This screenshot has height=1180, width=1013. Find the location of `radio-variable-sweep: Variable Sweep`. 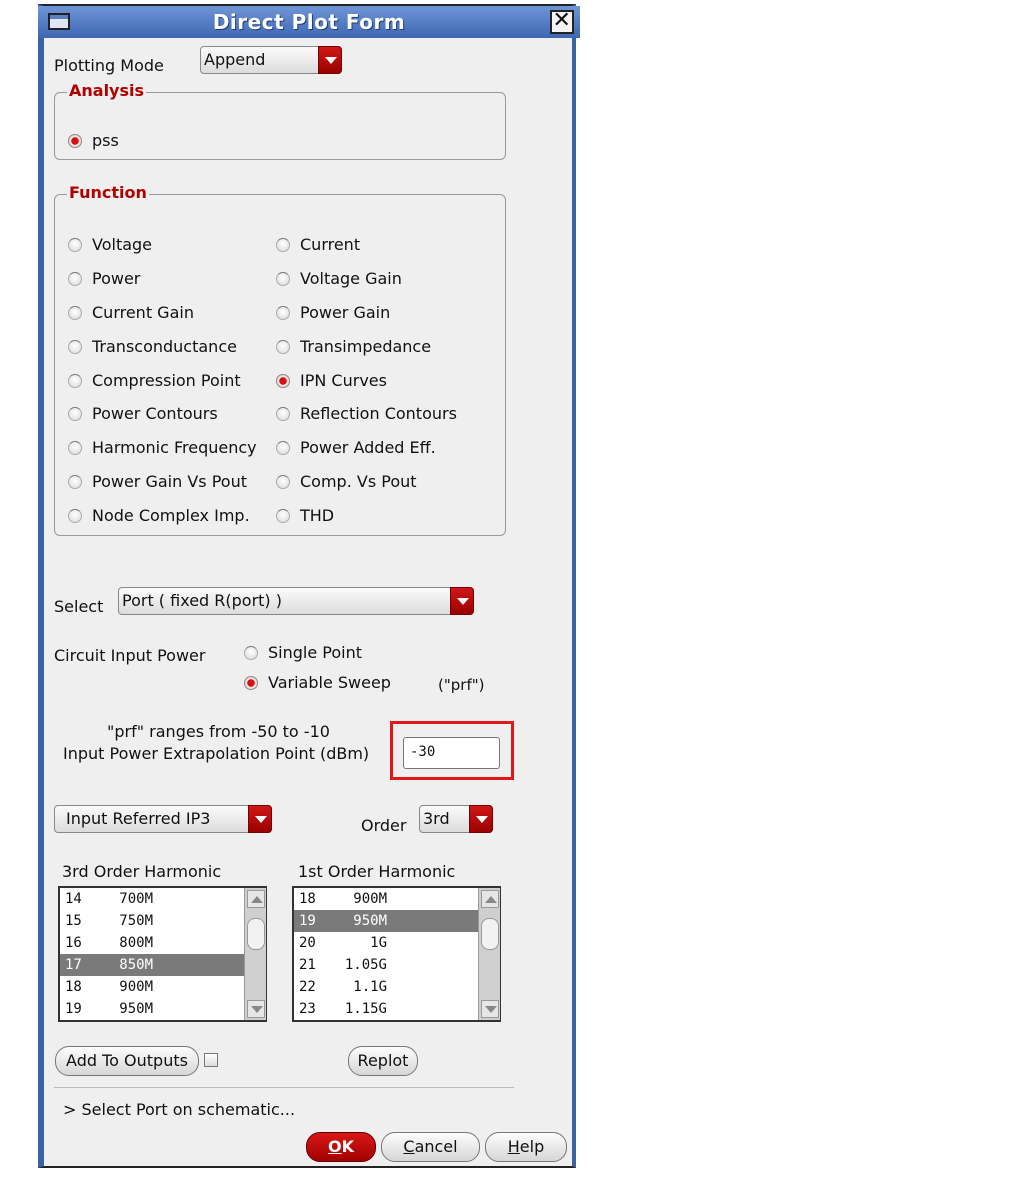

radio-variable-sweep: Variable Sweep is located at coordinates (317, 682).